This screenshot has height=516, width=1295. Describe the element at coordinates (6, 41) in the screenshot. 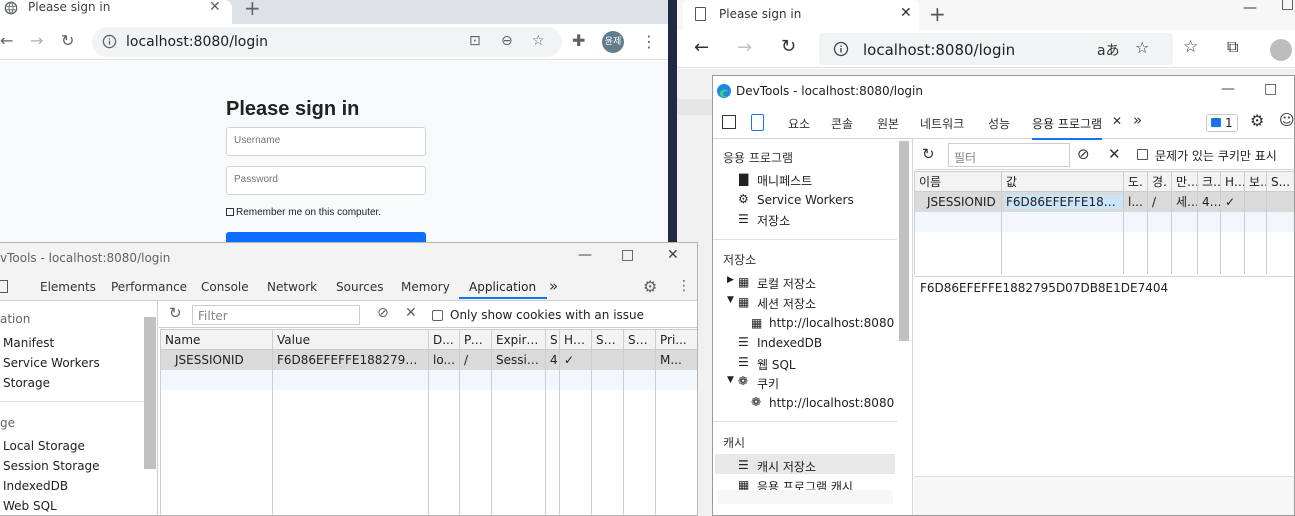

I see `back-icon: ←` at that location.